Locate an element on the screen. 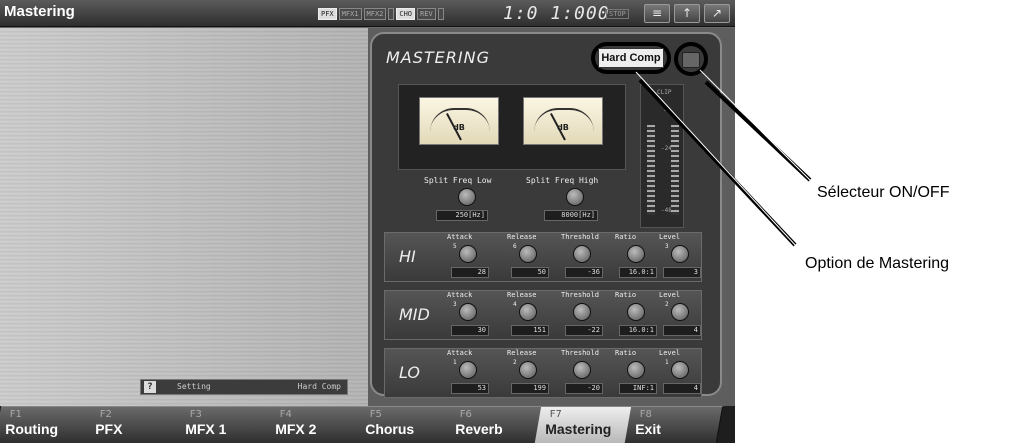 The width and height of the screenshot is (1021, 443). callout-option: Option de Mastering is located at coordinates (877, 263).